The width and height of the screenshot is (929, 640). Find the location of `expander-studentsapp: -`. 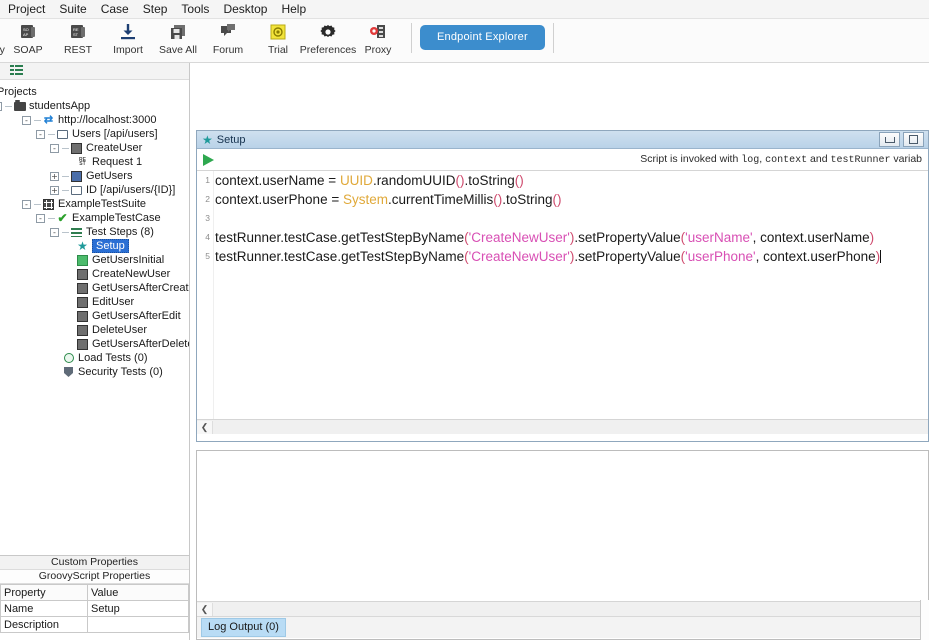

expander-studentsapp: - is located at coordinates (1, 106).